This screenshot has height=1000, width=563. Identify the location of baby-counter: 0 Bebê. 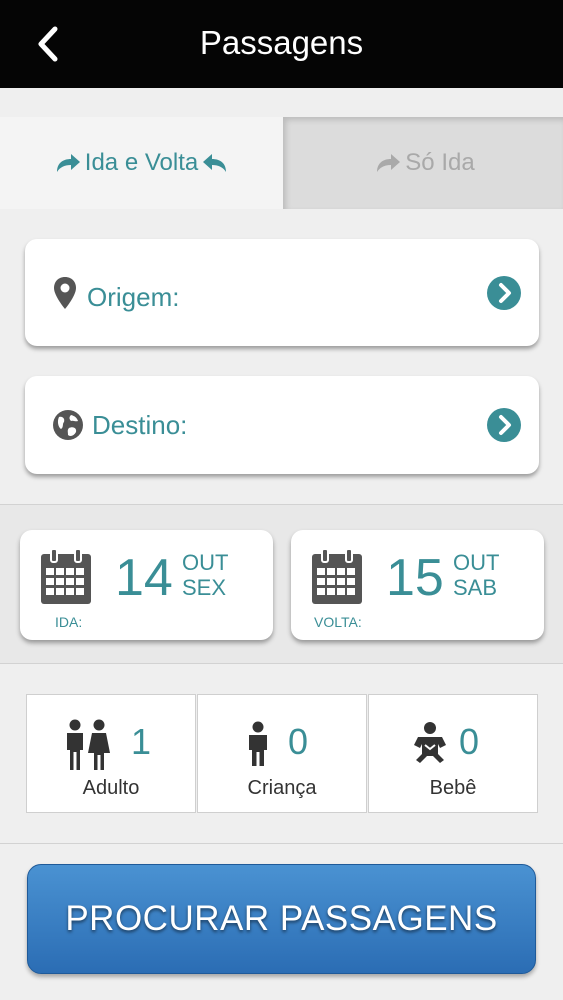
(453, 753).